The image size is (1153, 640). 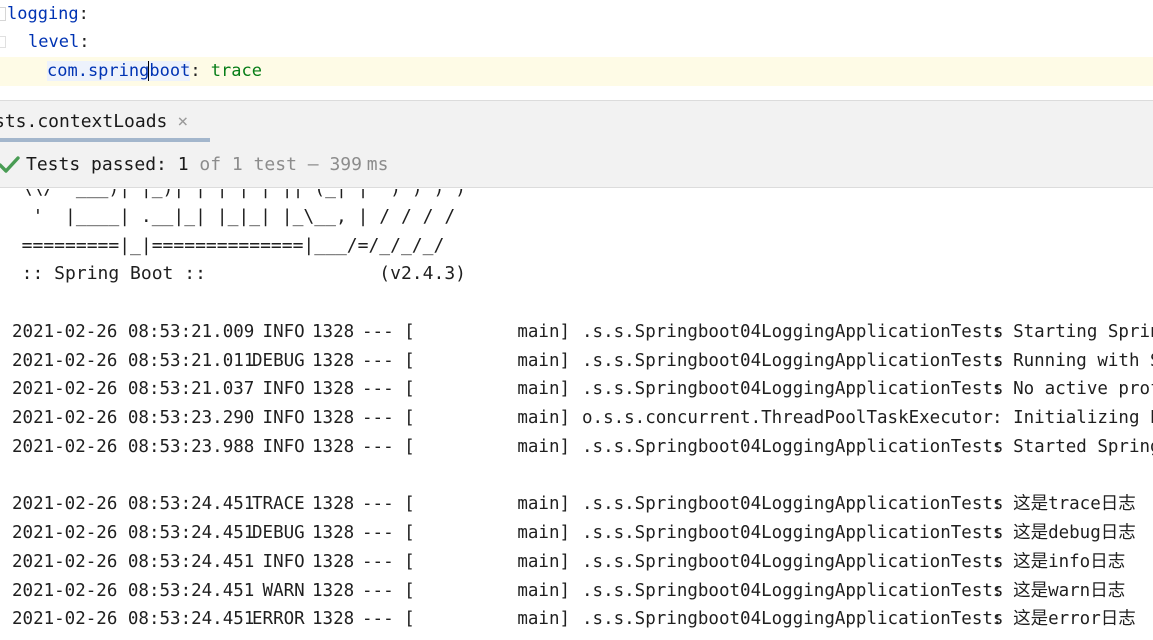 I want to click on log-message: : 这是info日志, so click(x=1059, y=562).